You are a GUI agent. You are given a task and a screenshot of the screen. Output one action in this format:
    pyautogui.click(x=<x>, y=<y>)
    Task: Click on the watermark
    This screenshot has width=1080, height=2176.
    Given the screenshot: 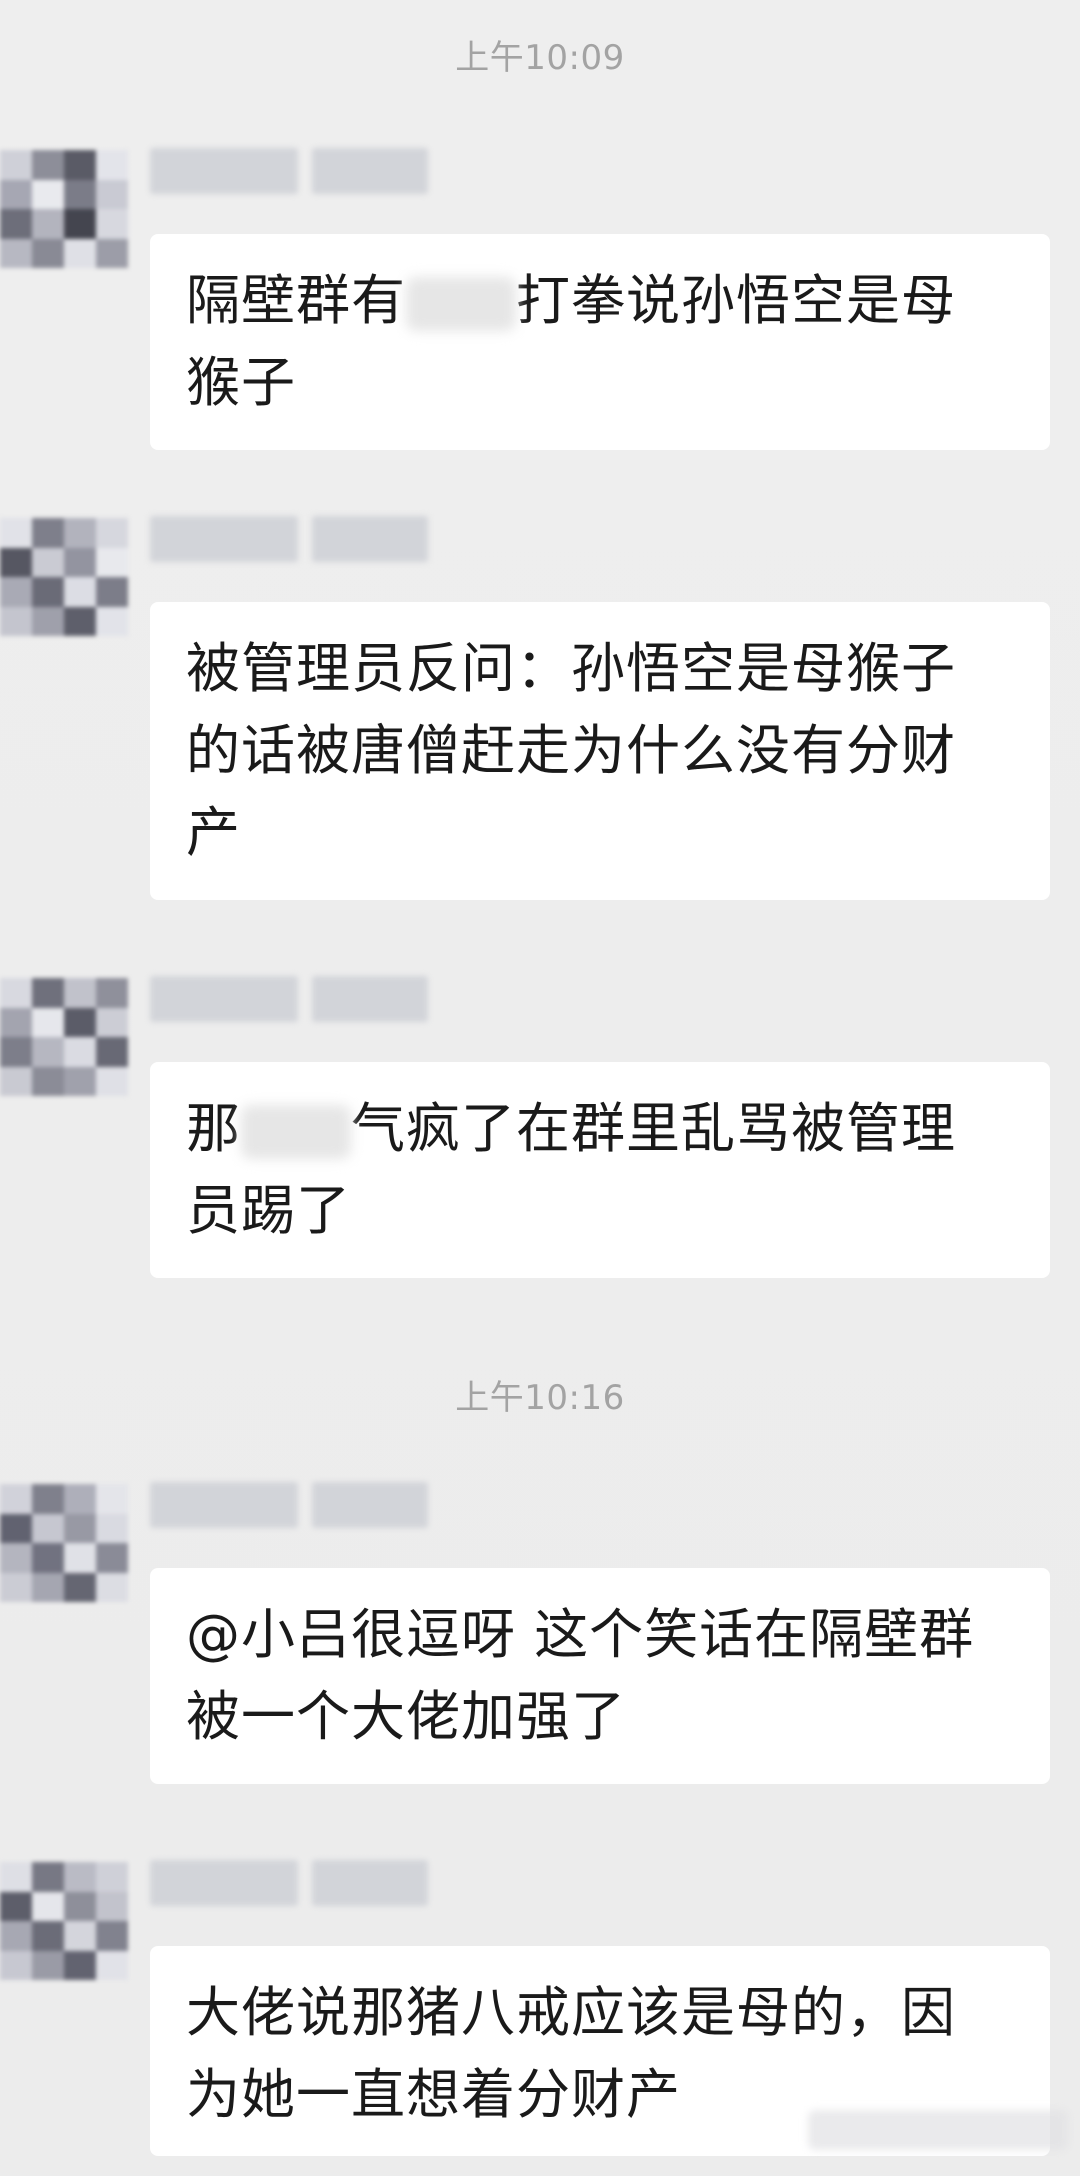 What is the action you would take?
    pyautogui.click(x=938, y=2130)
    